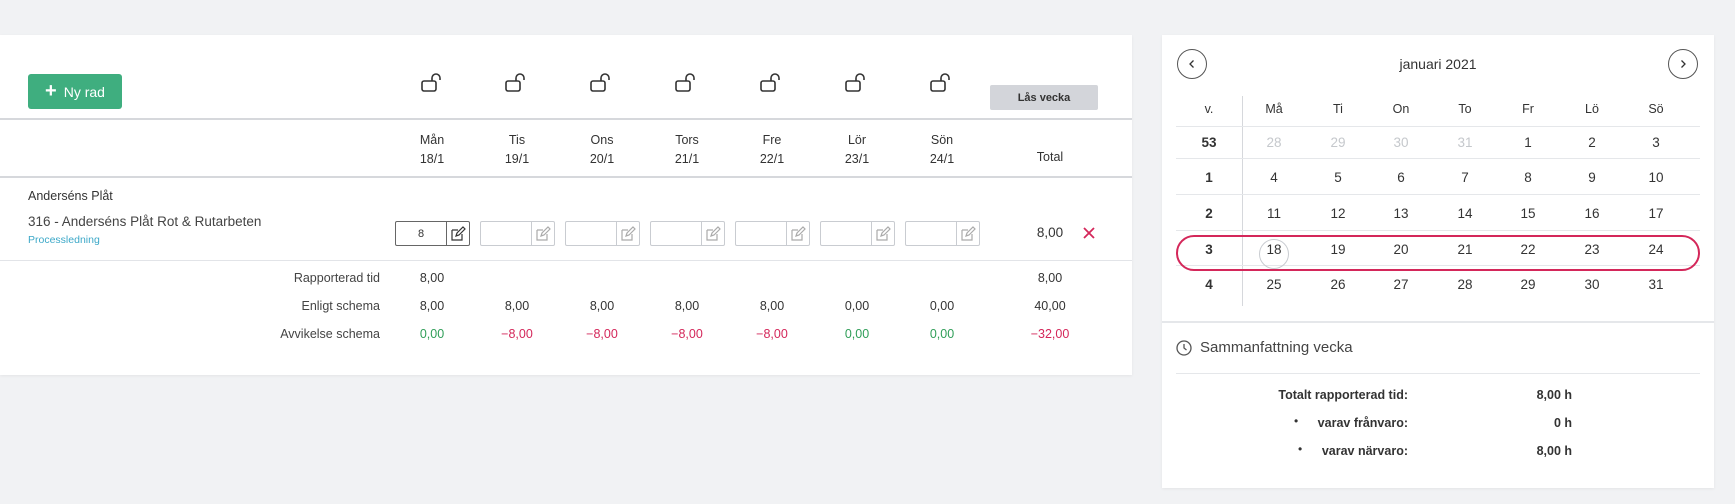 Image resolution: width=1735 pixels, height=504 pixels. Describe the element at coordinates (857, 149) in the screenshot. I see `day-header: Lör 23/1` at that location.